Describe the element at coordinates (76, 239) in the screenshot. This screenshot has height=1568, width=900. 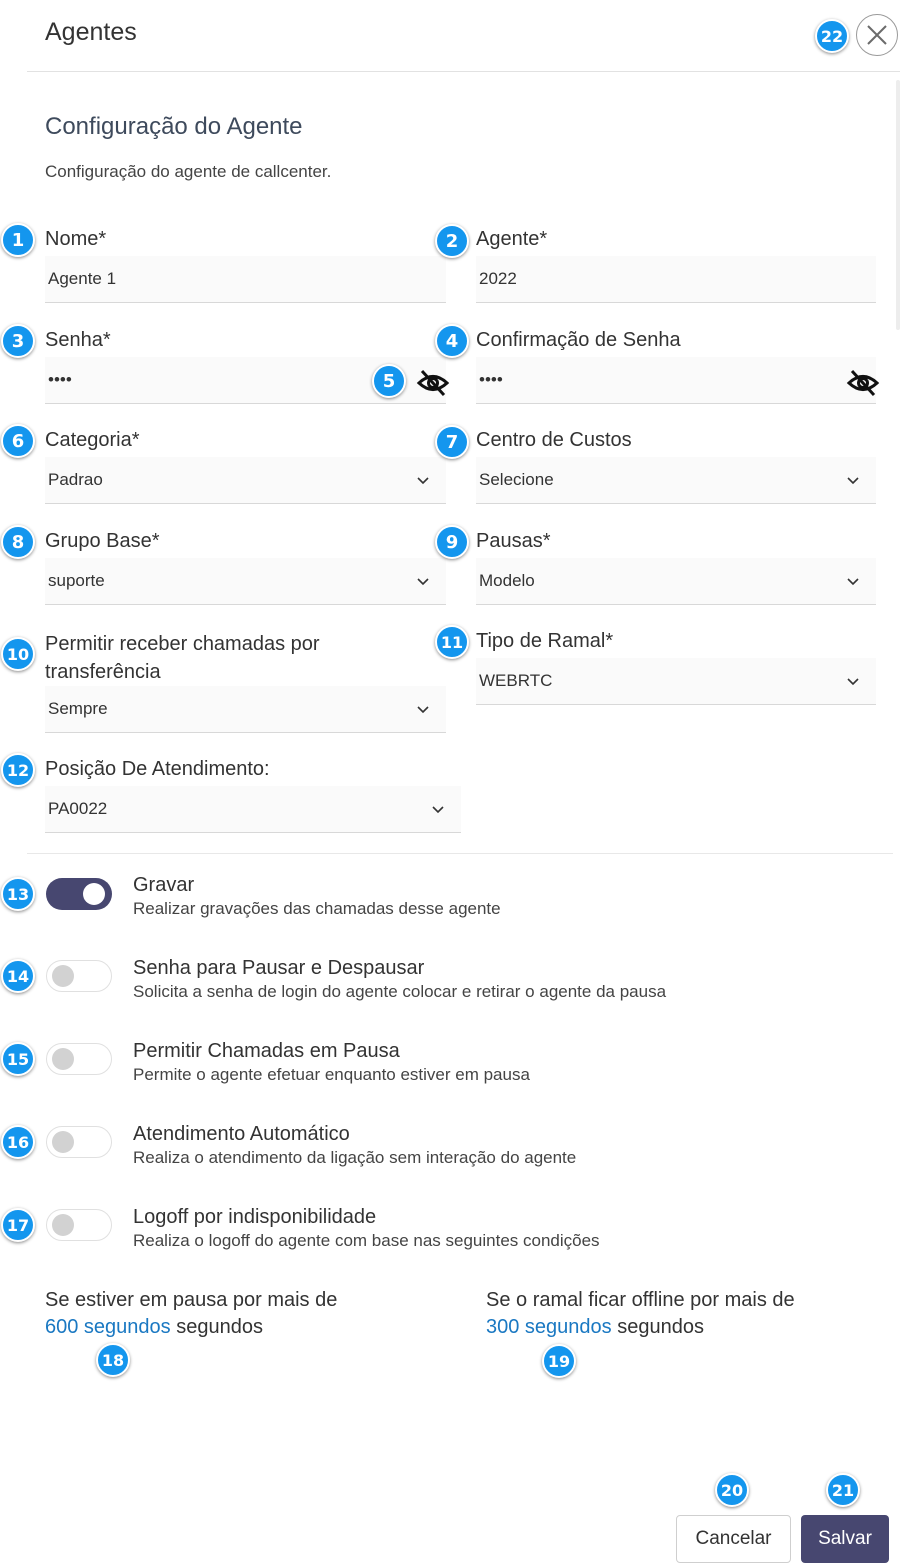
I see `nome-label: Nome*` at that location.